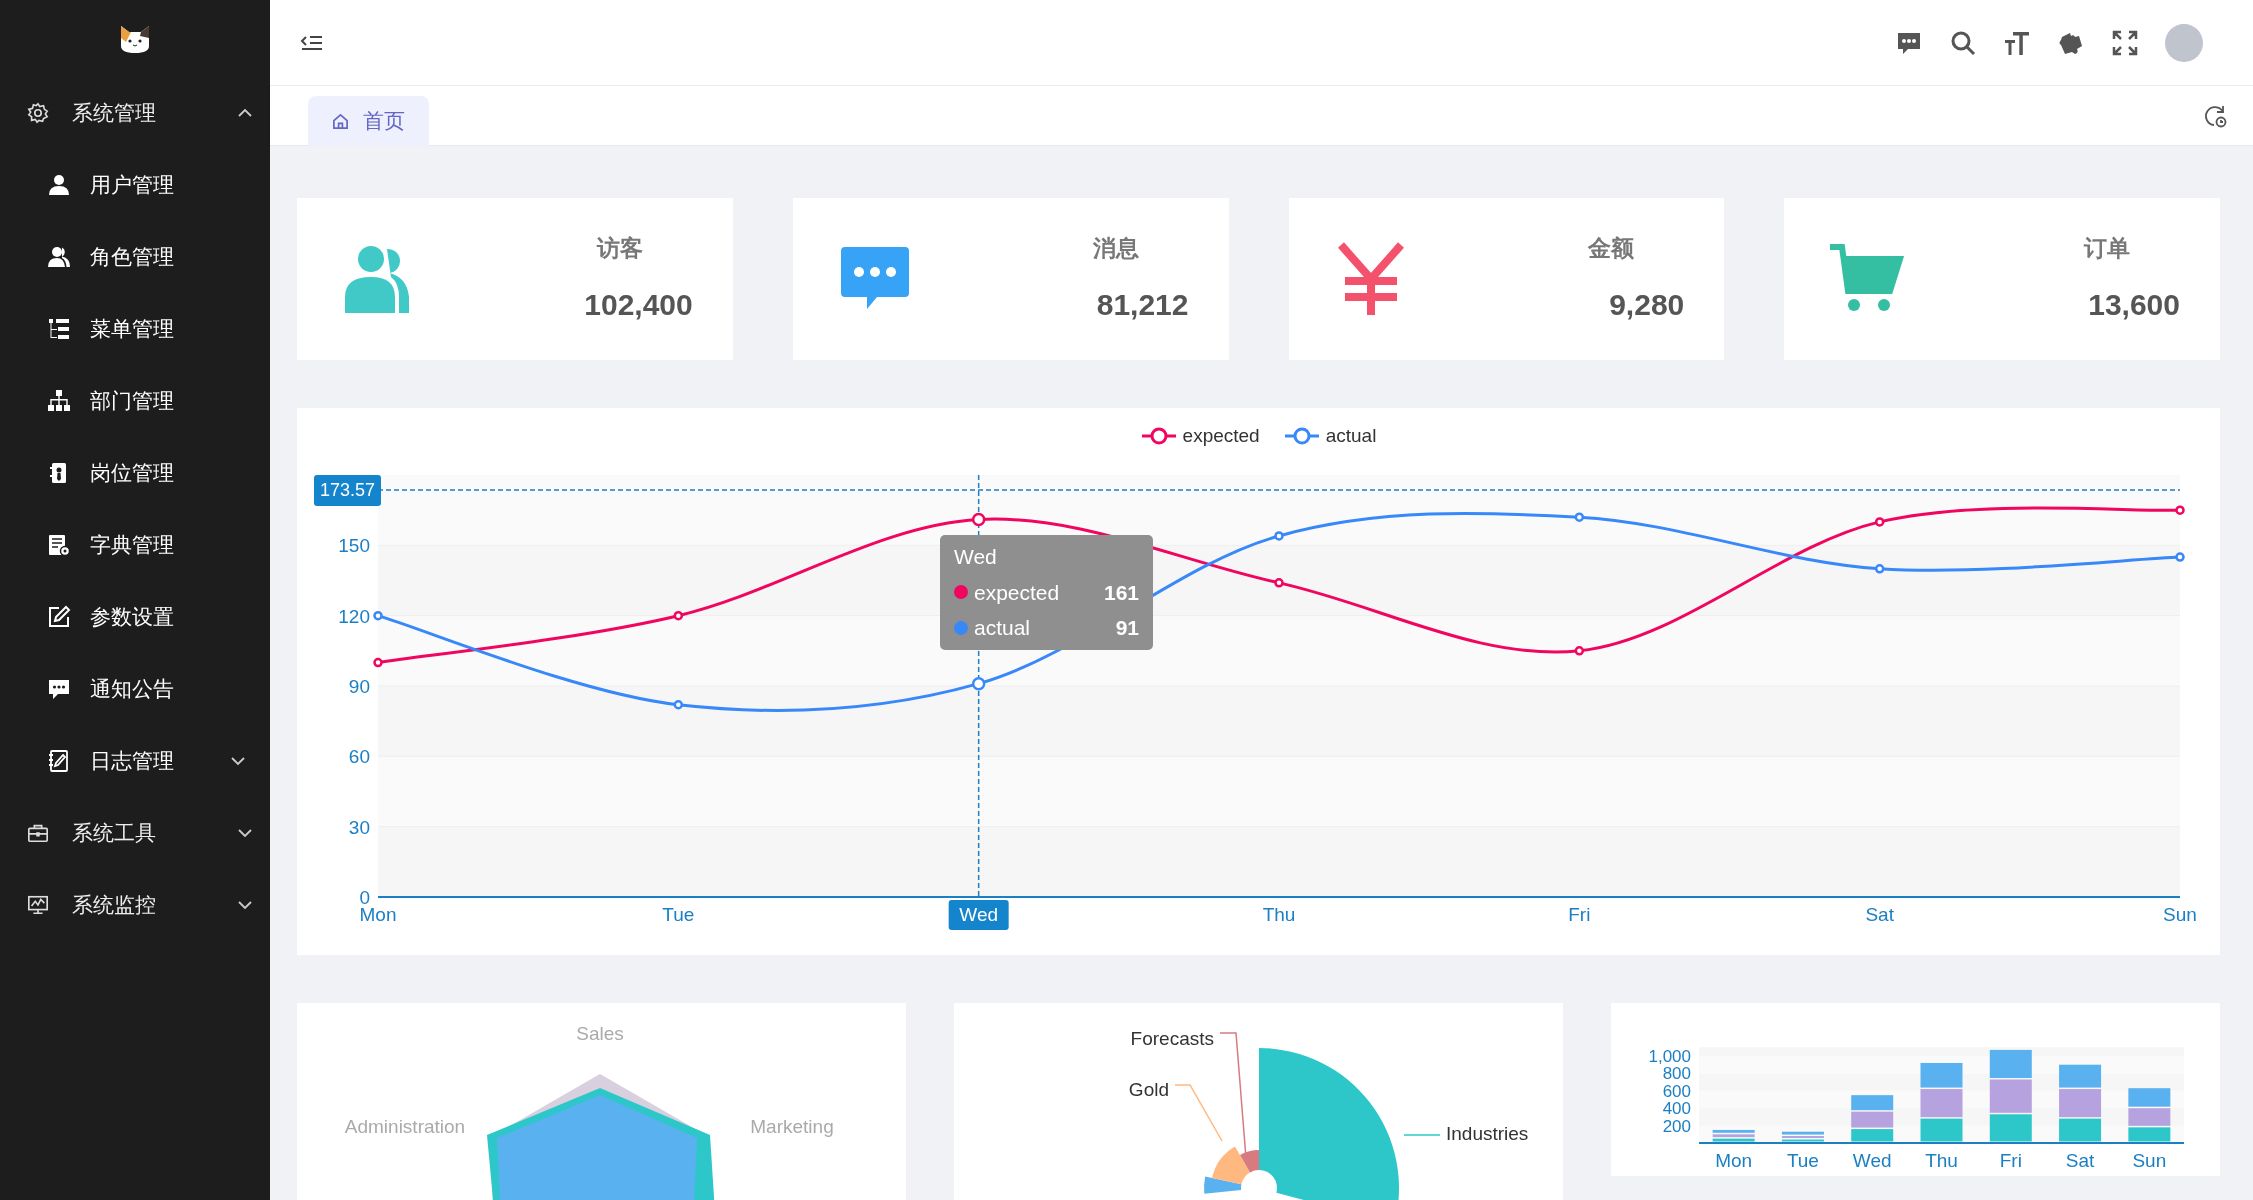 The height and width of the screenshot is (1200, 2253). Describe the element at coordinates (1172, 1038) in the screenshot. I see `slice-label: Forecasts` at that location.